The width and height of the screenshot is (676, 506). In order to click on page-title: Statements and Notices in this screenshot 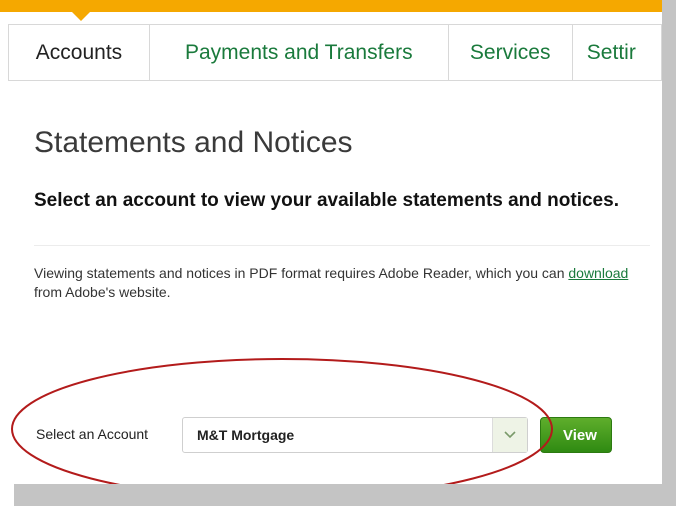, I will do `click(193, 142)`.